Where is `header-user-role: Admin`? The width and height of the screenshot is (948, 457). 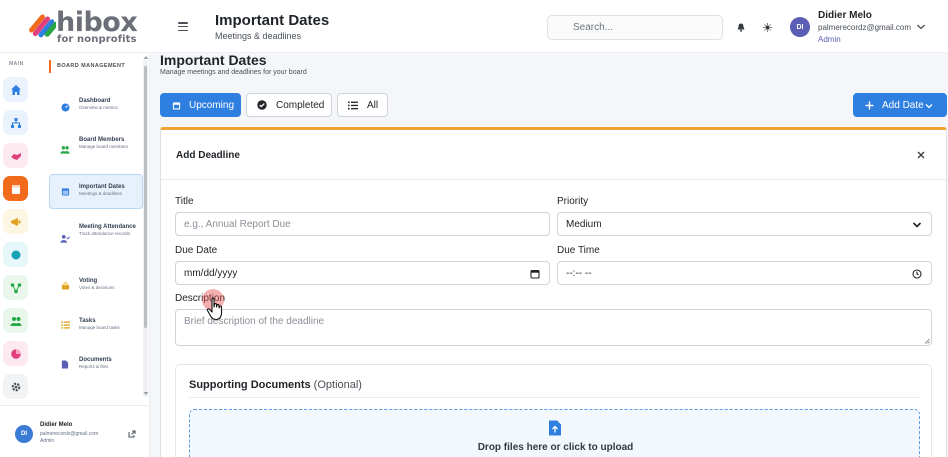 header-user-role: Admin is located at coordinates (829, 39).